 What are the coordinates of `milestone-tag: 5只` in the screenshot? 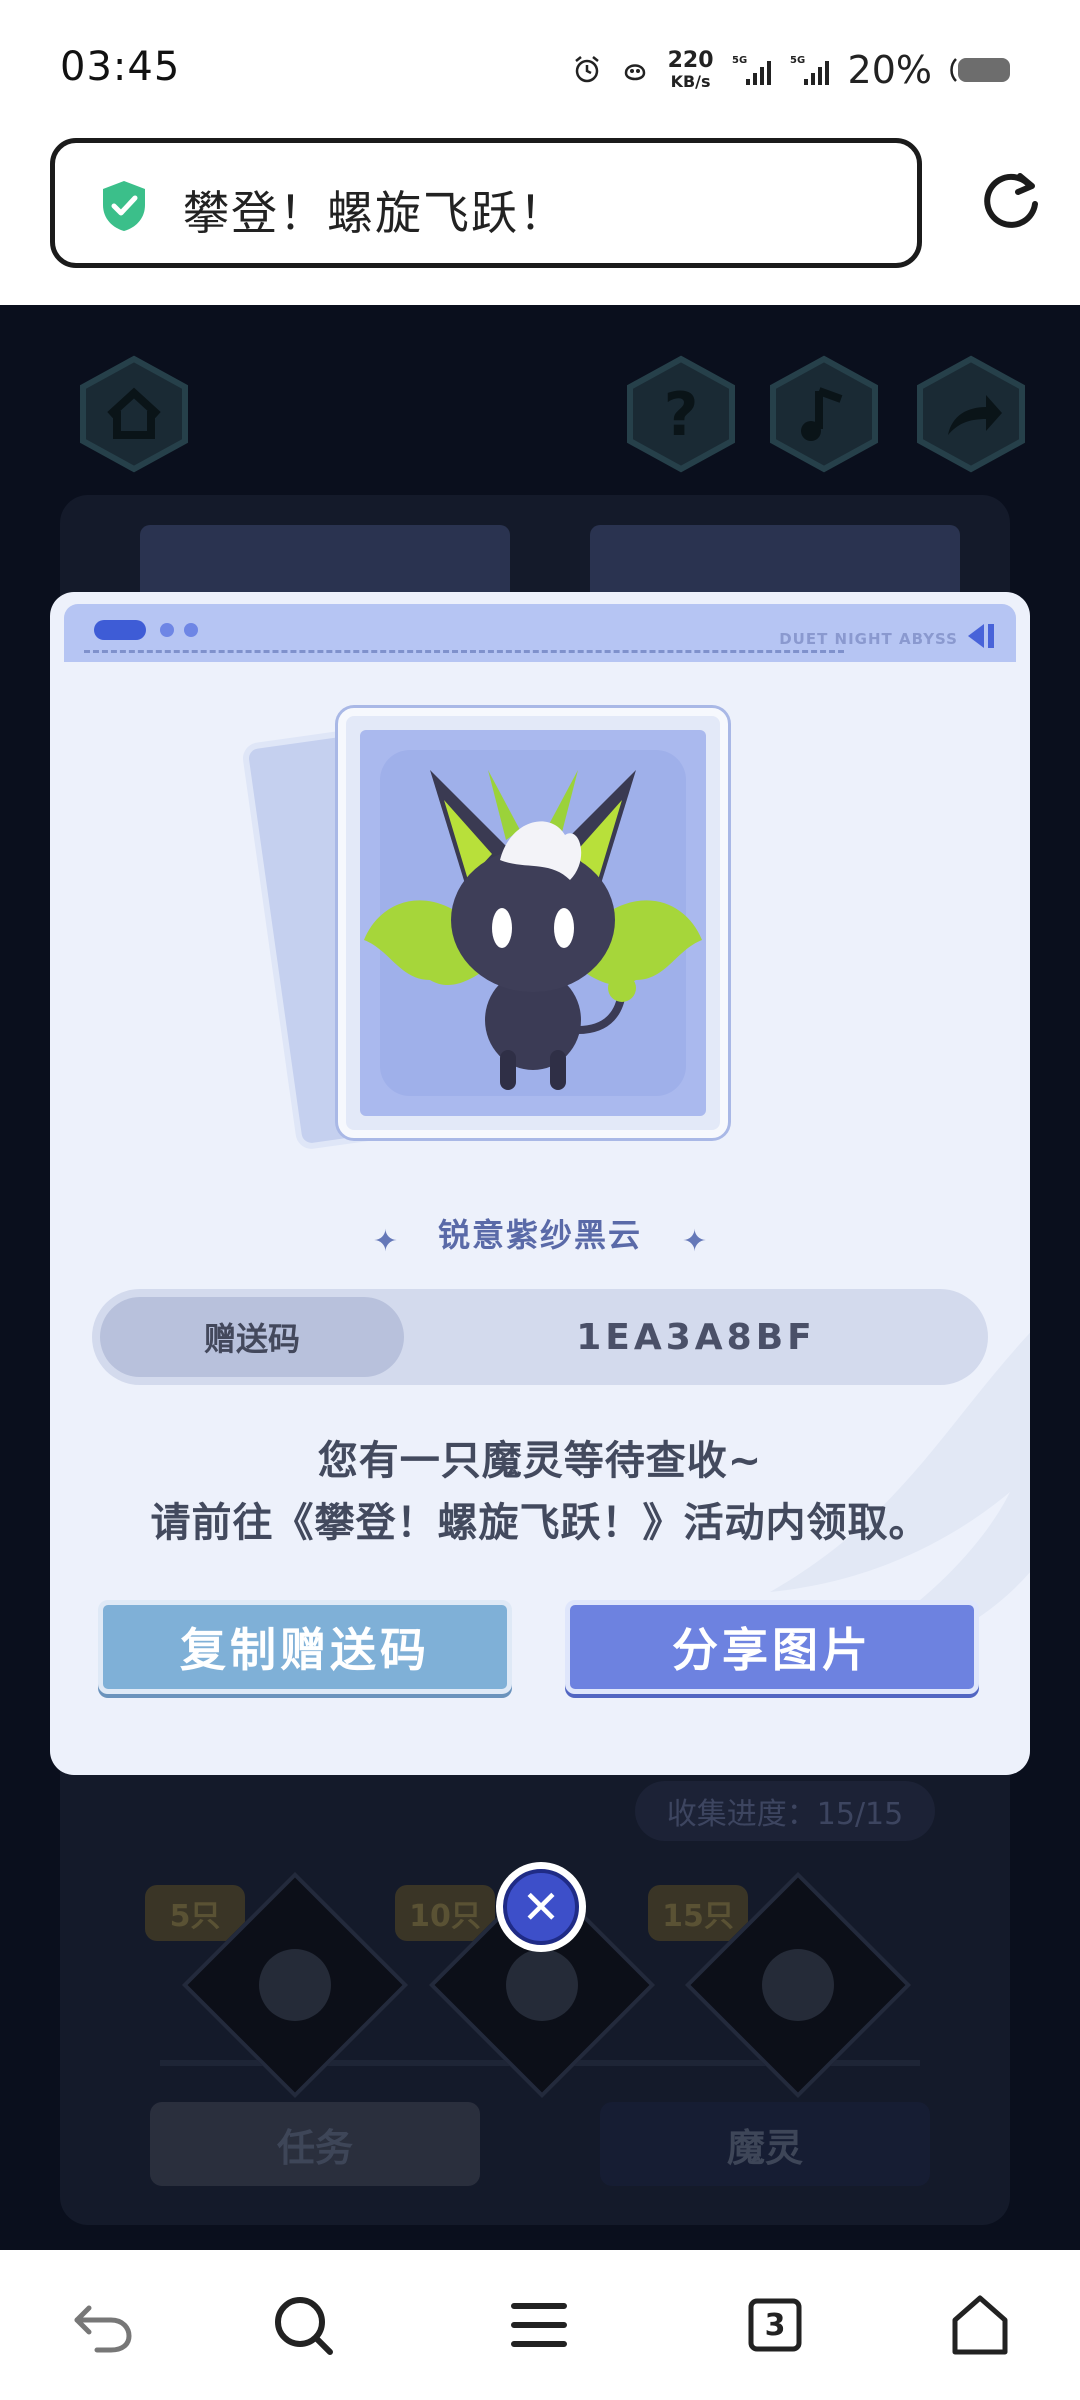 It's located at (195, 1913).